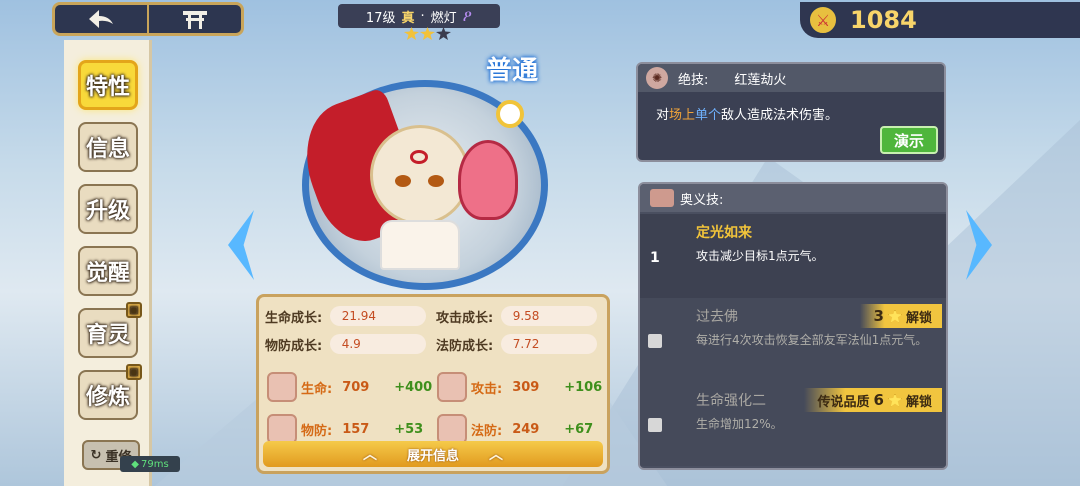 Image resolution: width=1080 pixels, height=486 pixels. I want to click on attr-value: 309, so click(526, 387).